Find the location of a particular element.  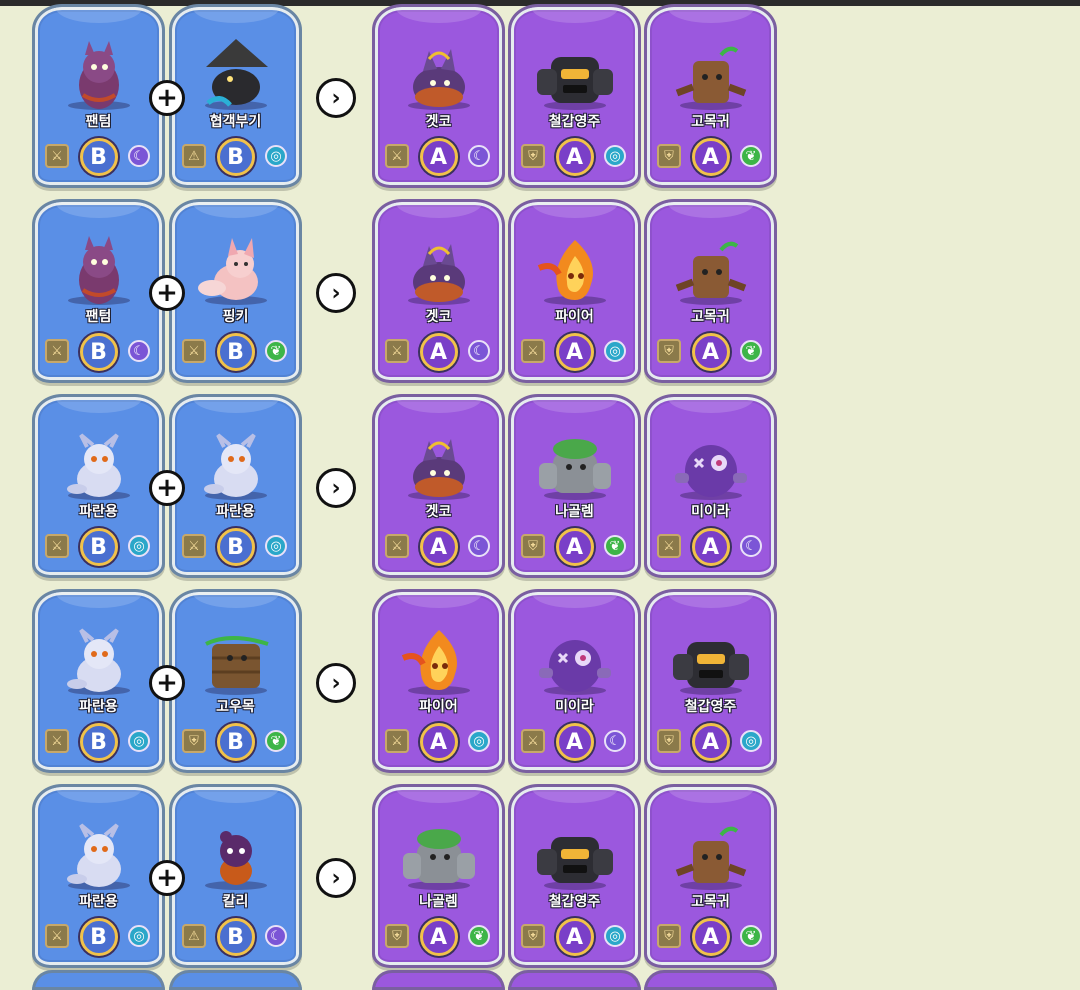

monster-name: 미이라 is located at coordinates (574, 707).